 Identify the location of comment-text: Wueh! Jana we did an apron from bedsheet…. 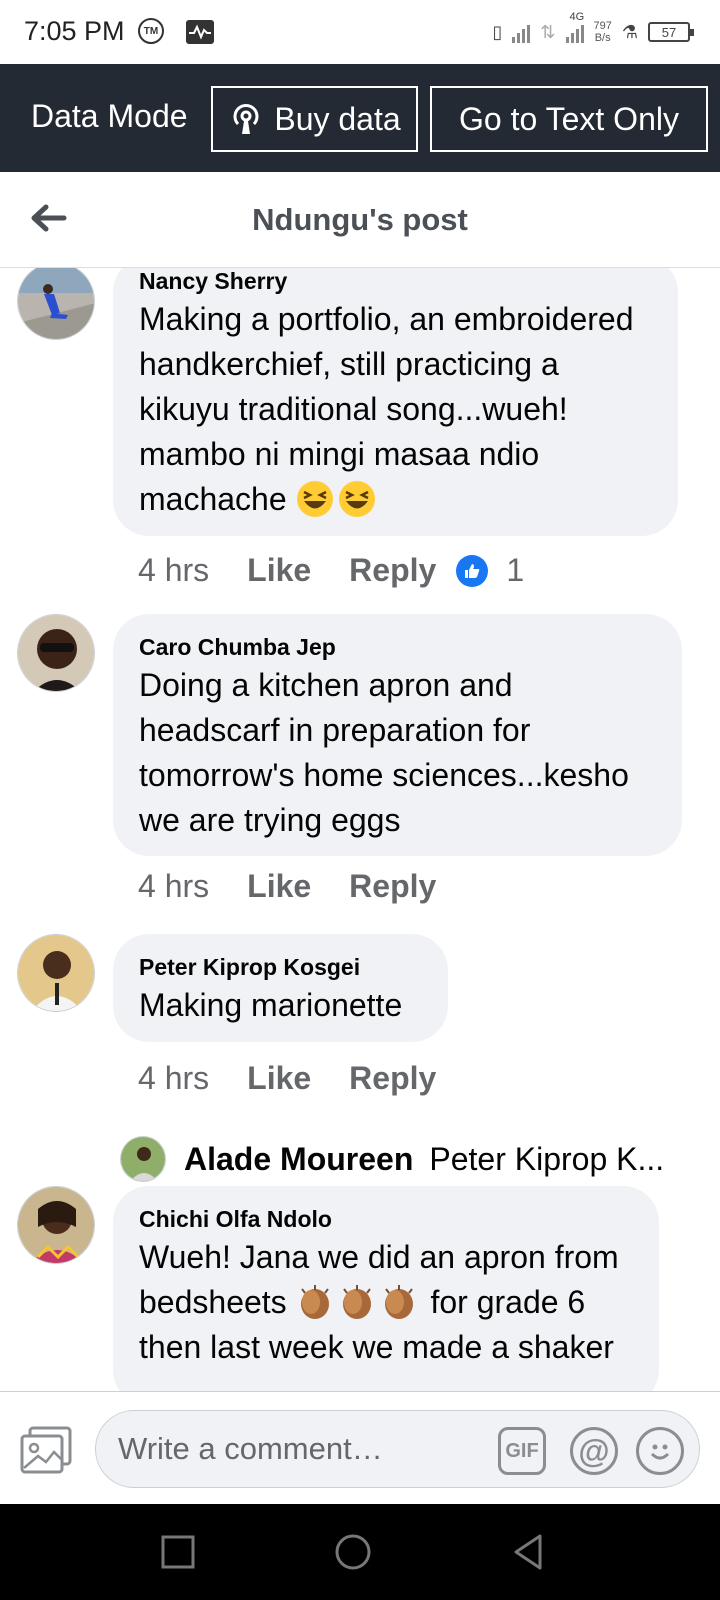
(386, 1302).